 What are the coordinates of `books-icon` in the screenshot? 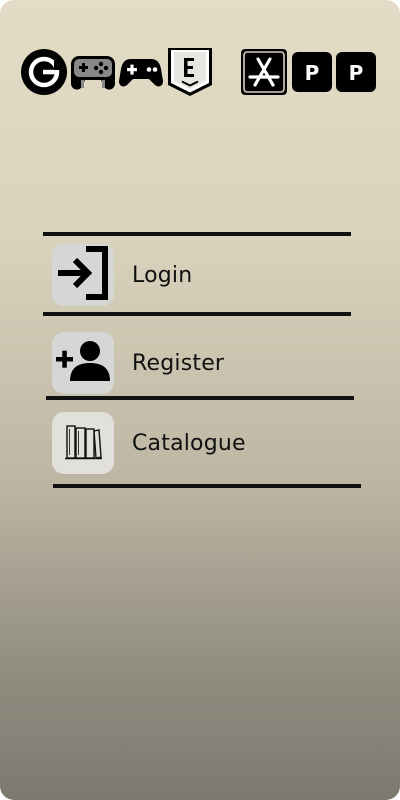 It's located at (83, 443).